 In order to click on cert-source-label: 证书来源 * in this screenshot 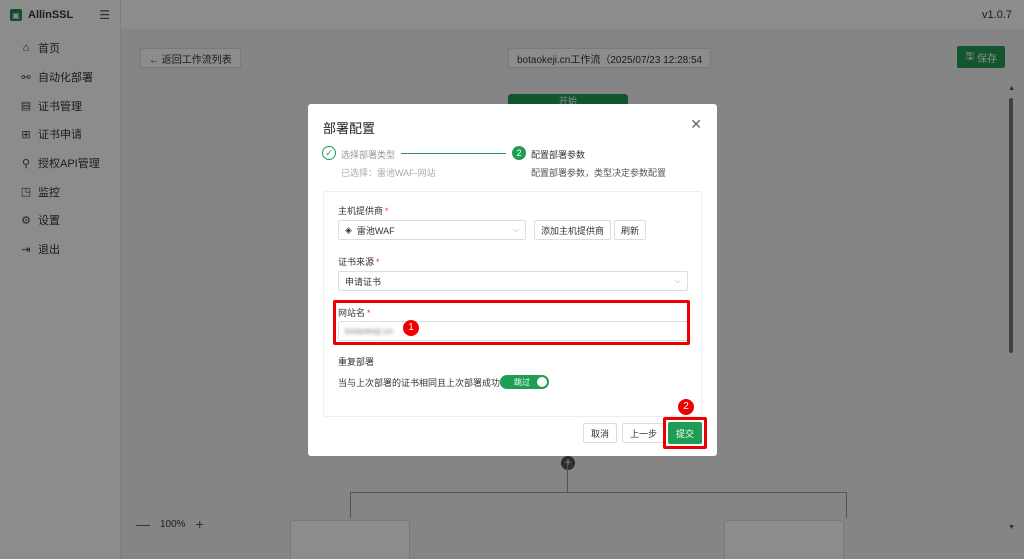, I will do `click(359, 261)`.